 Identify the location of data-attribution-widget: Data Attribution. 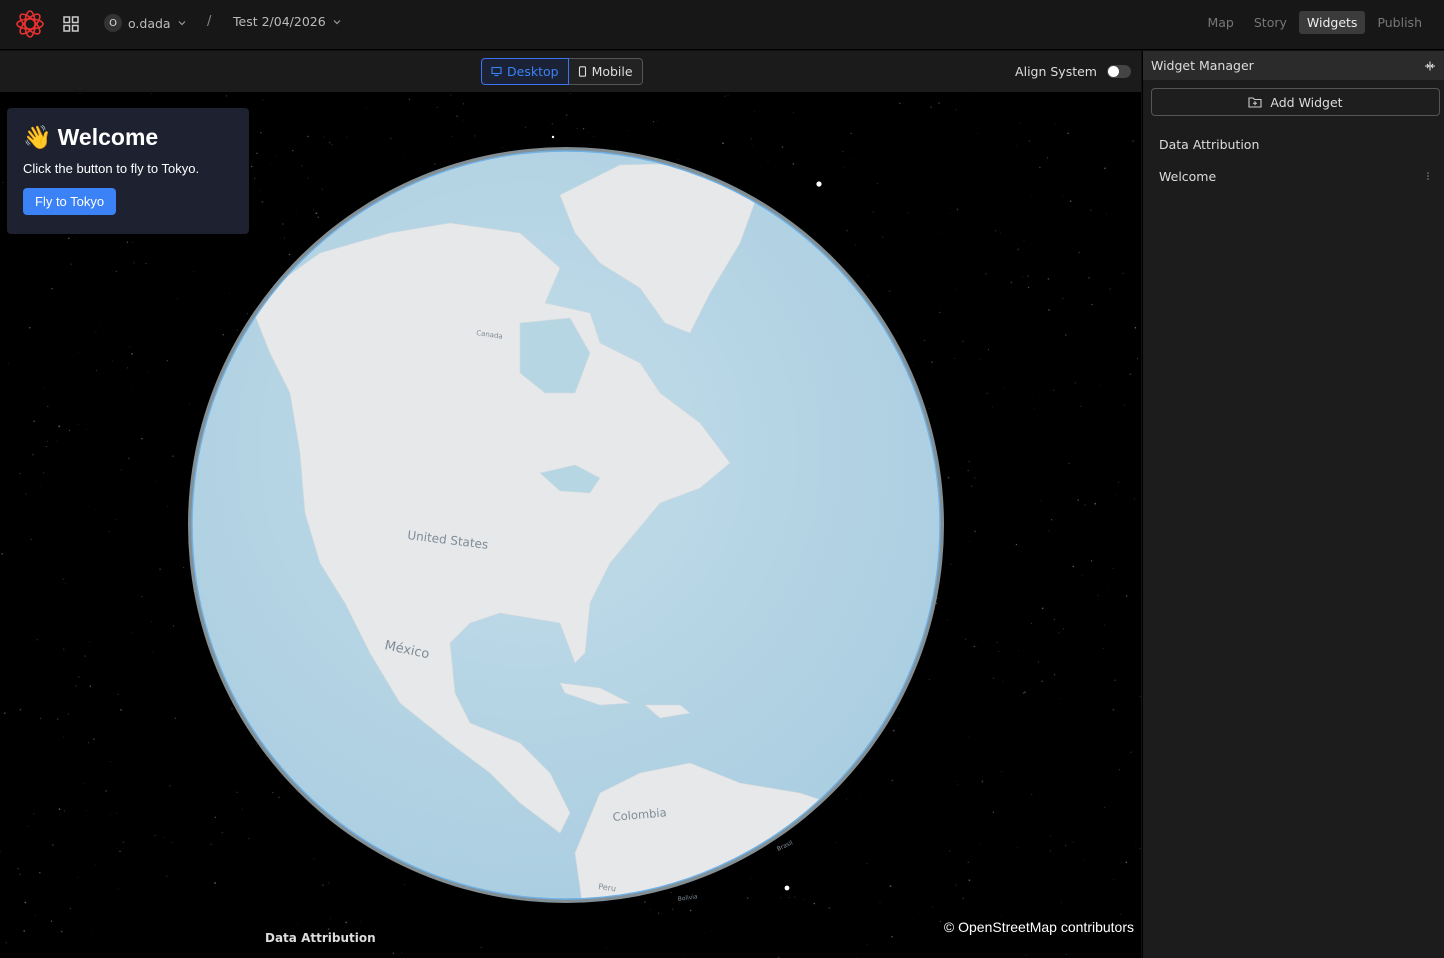
(320, 938).